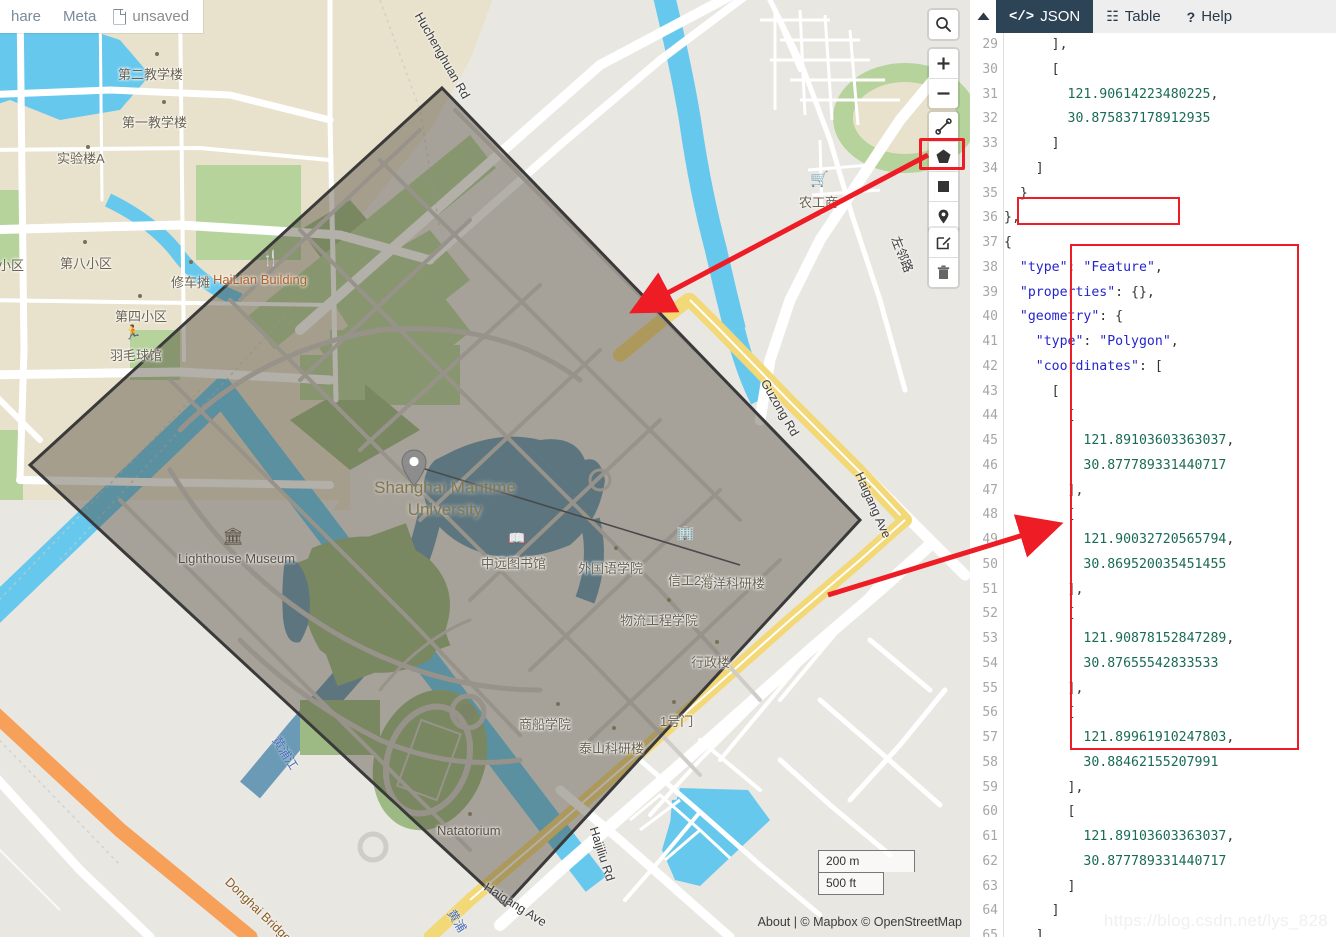 This screenshot has width=1336, height=937. Describe the element at coordinates (943, 127) in the screenshot. I see `draw-line-icon` at that location.